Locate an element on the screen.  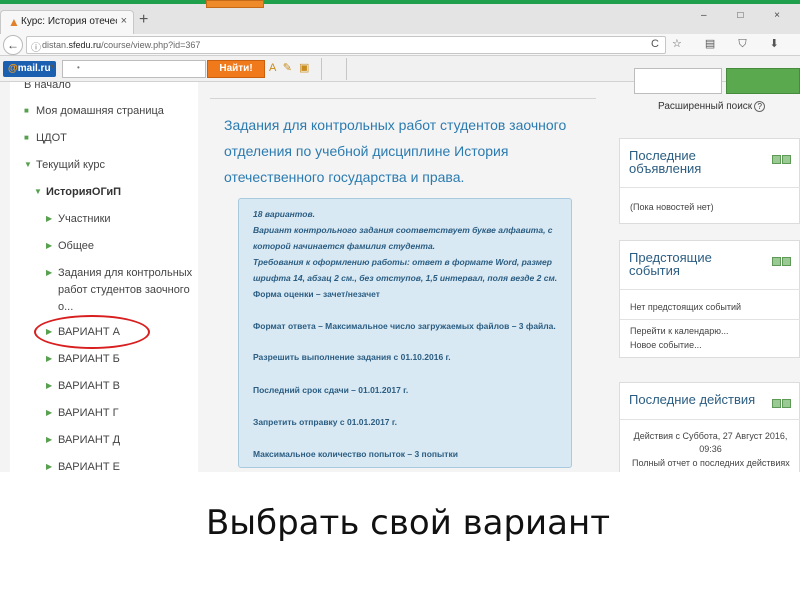
chevron-down-icon: ▾ is located at coordinates (52, 66).